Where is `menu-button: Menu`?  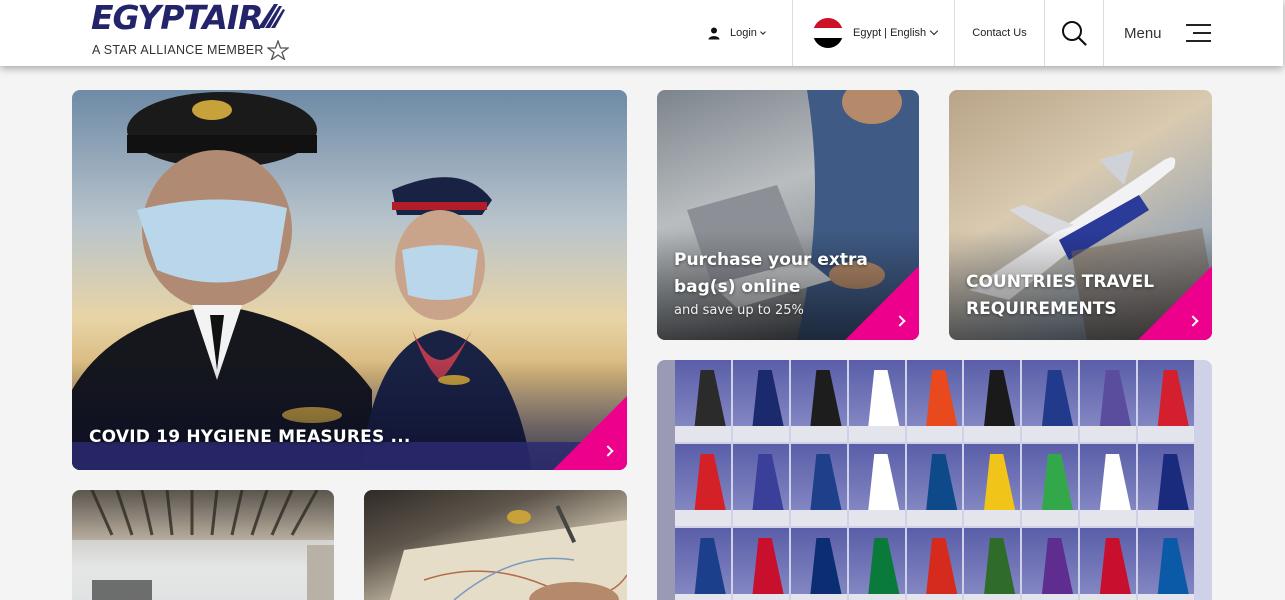
menu-button: Menu is located at coordinates (1193, 33).